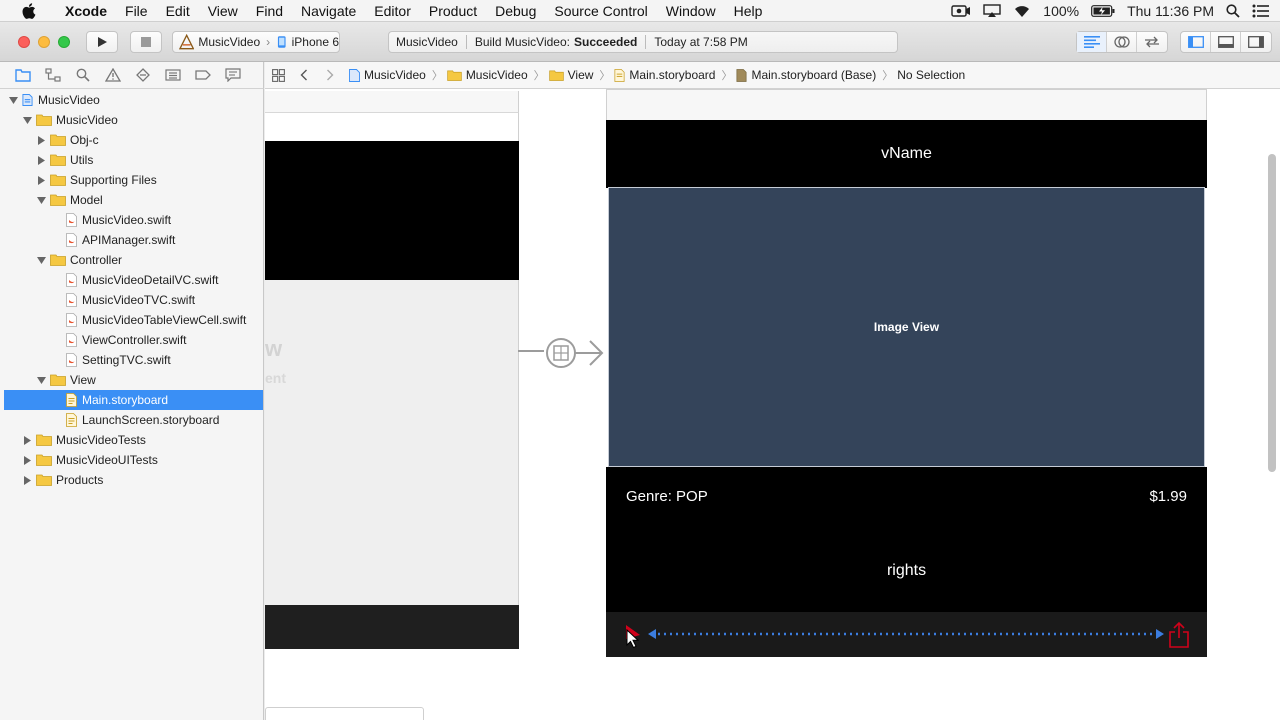 The width and height of the screenshot is (1280, 720). What do you see at coordinates (133, 220) in the screenshot?
I see `tree-row-file: MusicVideo.swift` at bounding box center [133, 220].